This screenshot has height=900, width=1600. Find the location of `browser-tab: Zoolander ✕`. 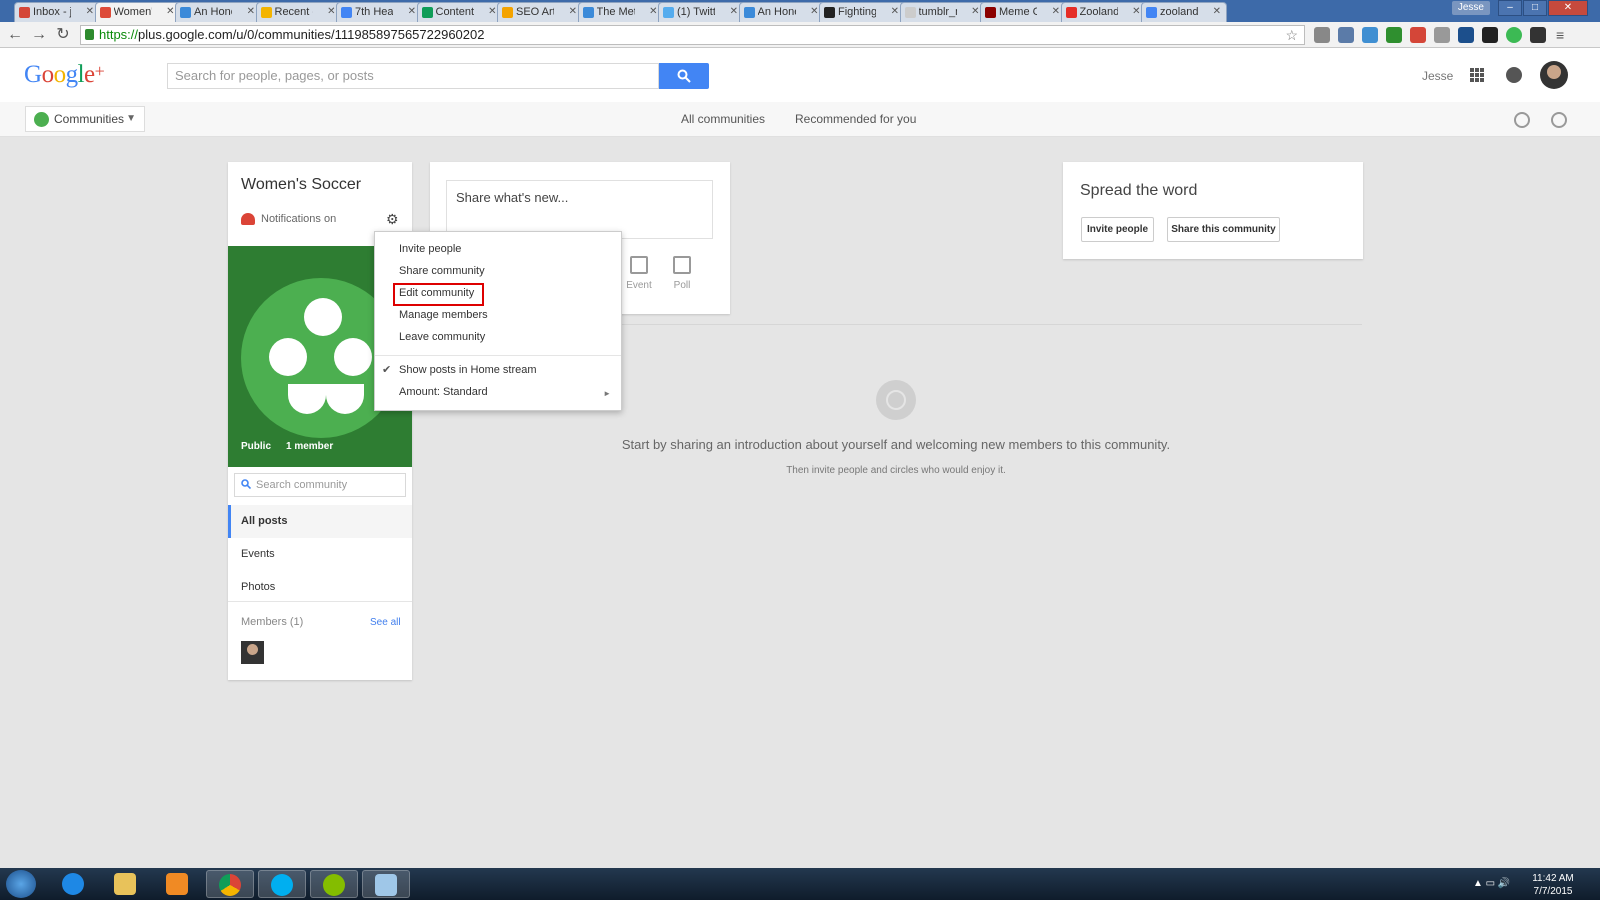

browser-tab: Zoolander ✕ is located at coordinates (1103, 12).